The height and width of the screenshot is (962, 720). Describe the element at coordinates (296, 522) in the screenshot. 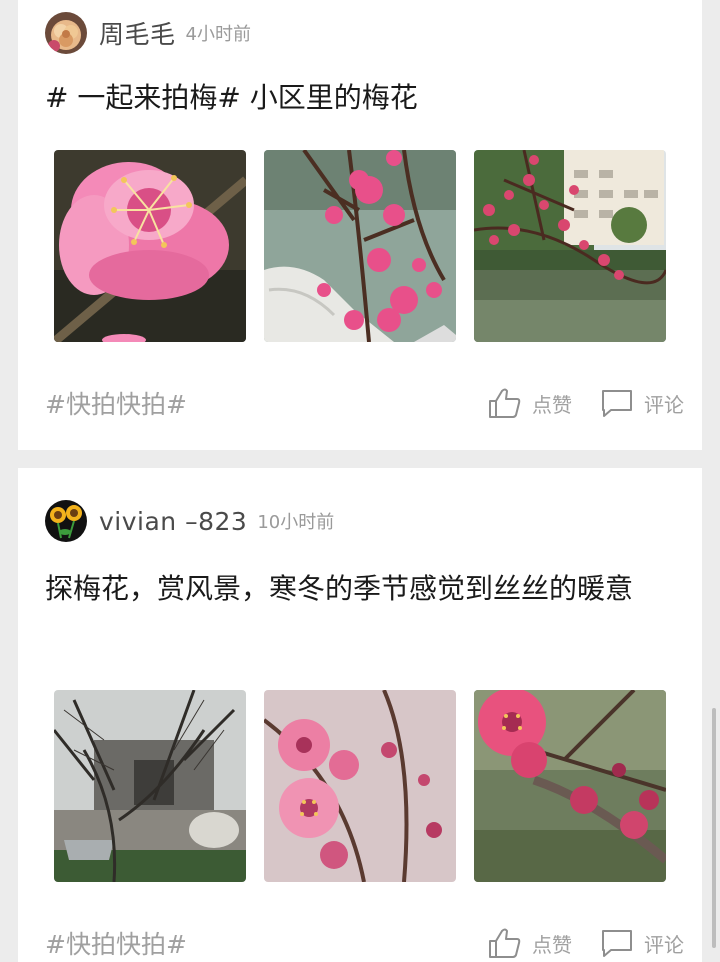

I see `post-time: 10小时前` at that location.